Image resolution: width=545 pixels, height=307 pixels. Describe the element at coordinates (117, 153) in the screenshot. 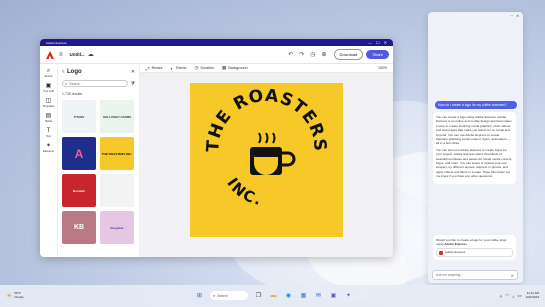

I see `template-thumb: THE ROASTERS INC.` at that location.